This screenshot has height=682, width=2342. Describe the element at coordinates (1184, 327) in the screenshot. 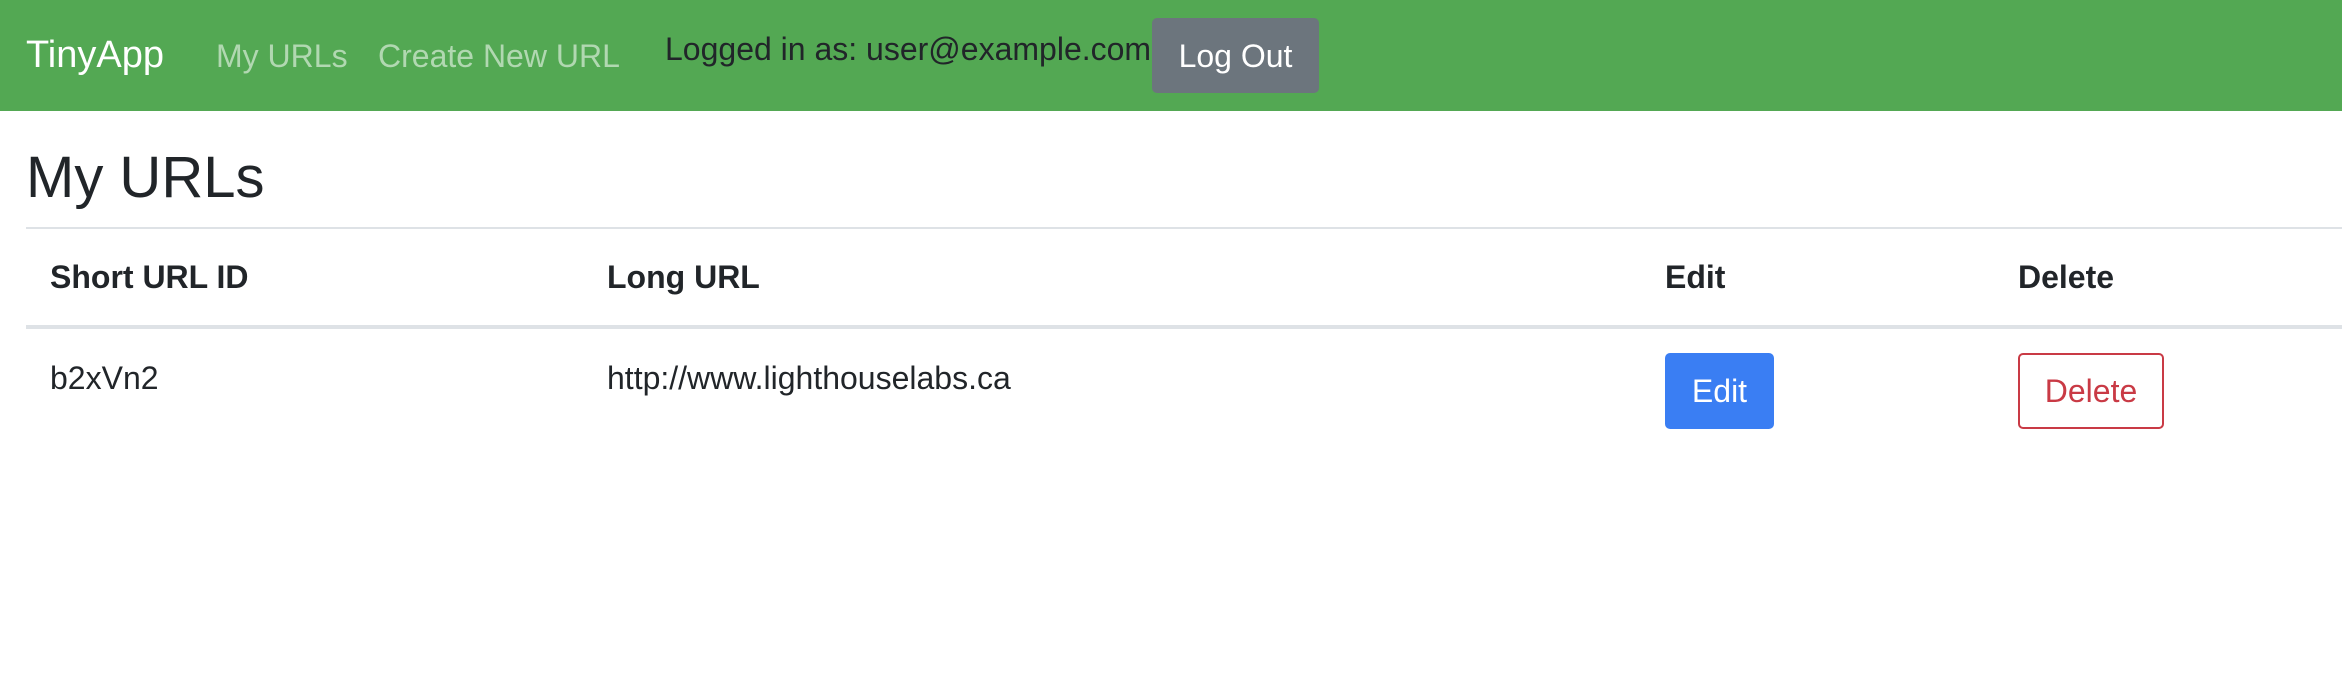

I see `table-header-divider` at that location.